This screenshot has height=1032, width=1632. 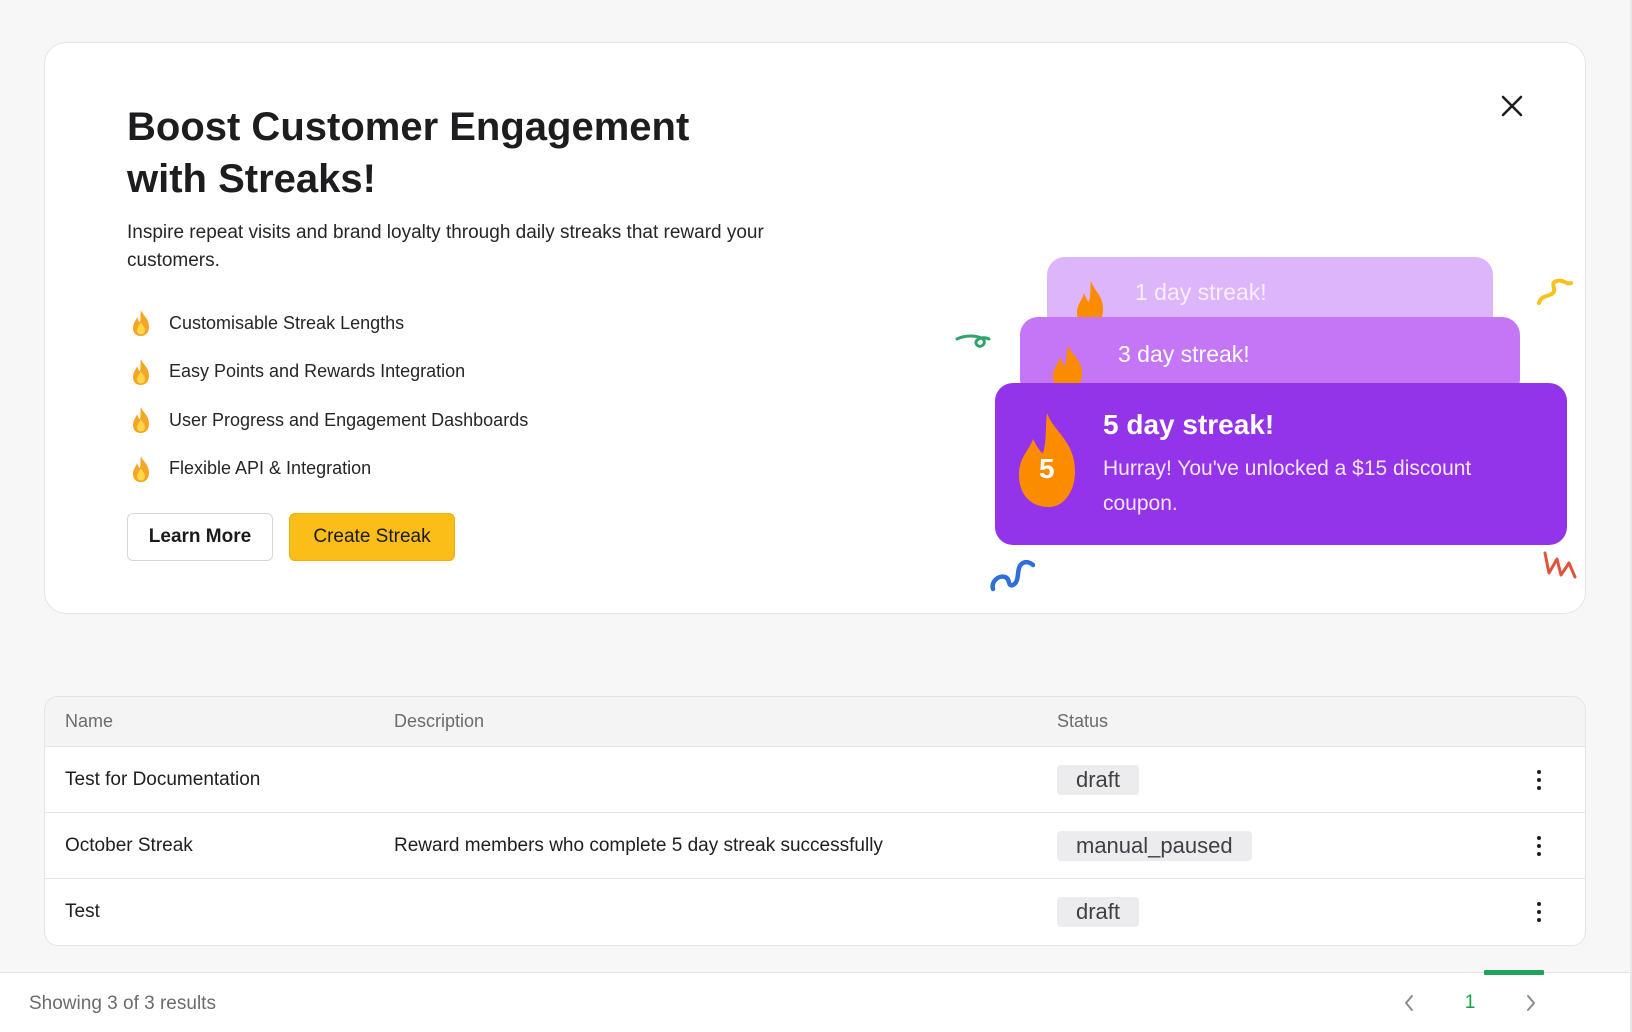 I want to click on status-cell: manual_paused, so click(x=1154, y=845).